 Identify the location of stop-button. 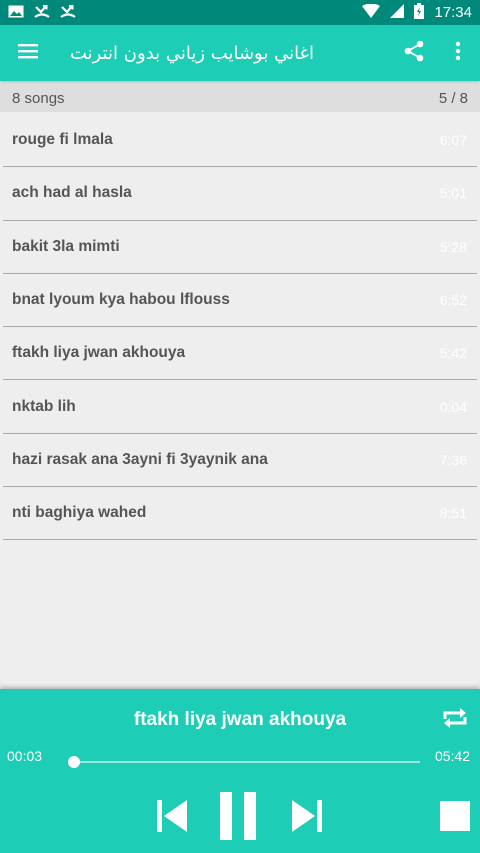
(455, 818).